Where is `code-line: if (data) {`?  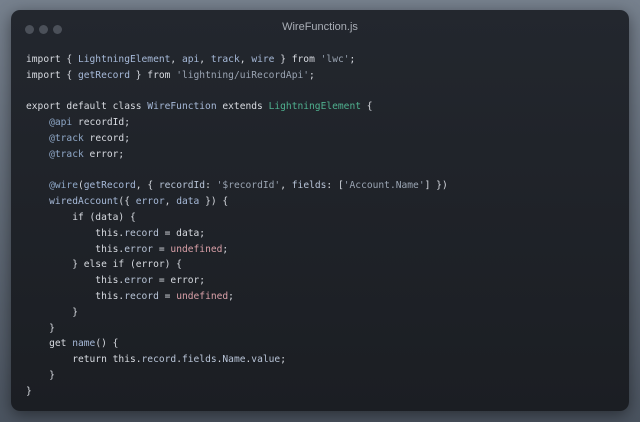
code-line: if (data) { is located at coordinates (322, 218).